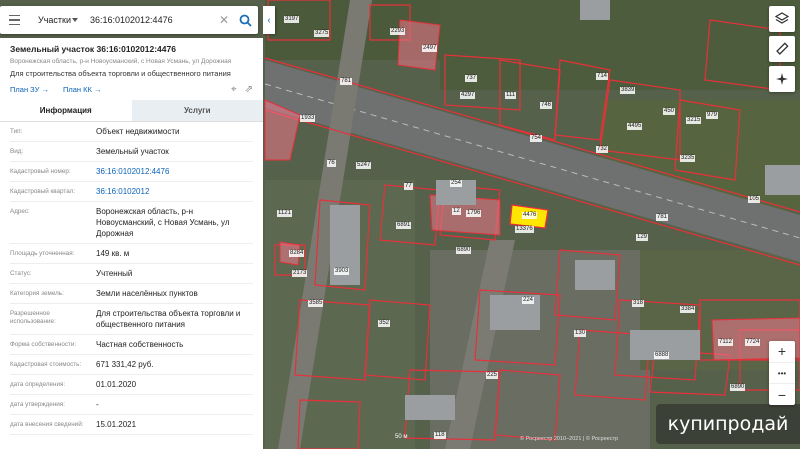 The image size is (800, 449). What do you see at coordinates (728, 424) in the screenshot?
I see `watermark-logo: купипродай` at bounding box center [728, 424].